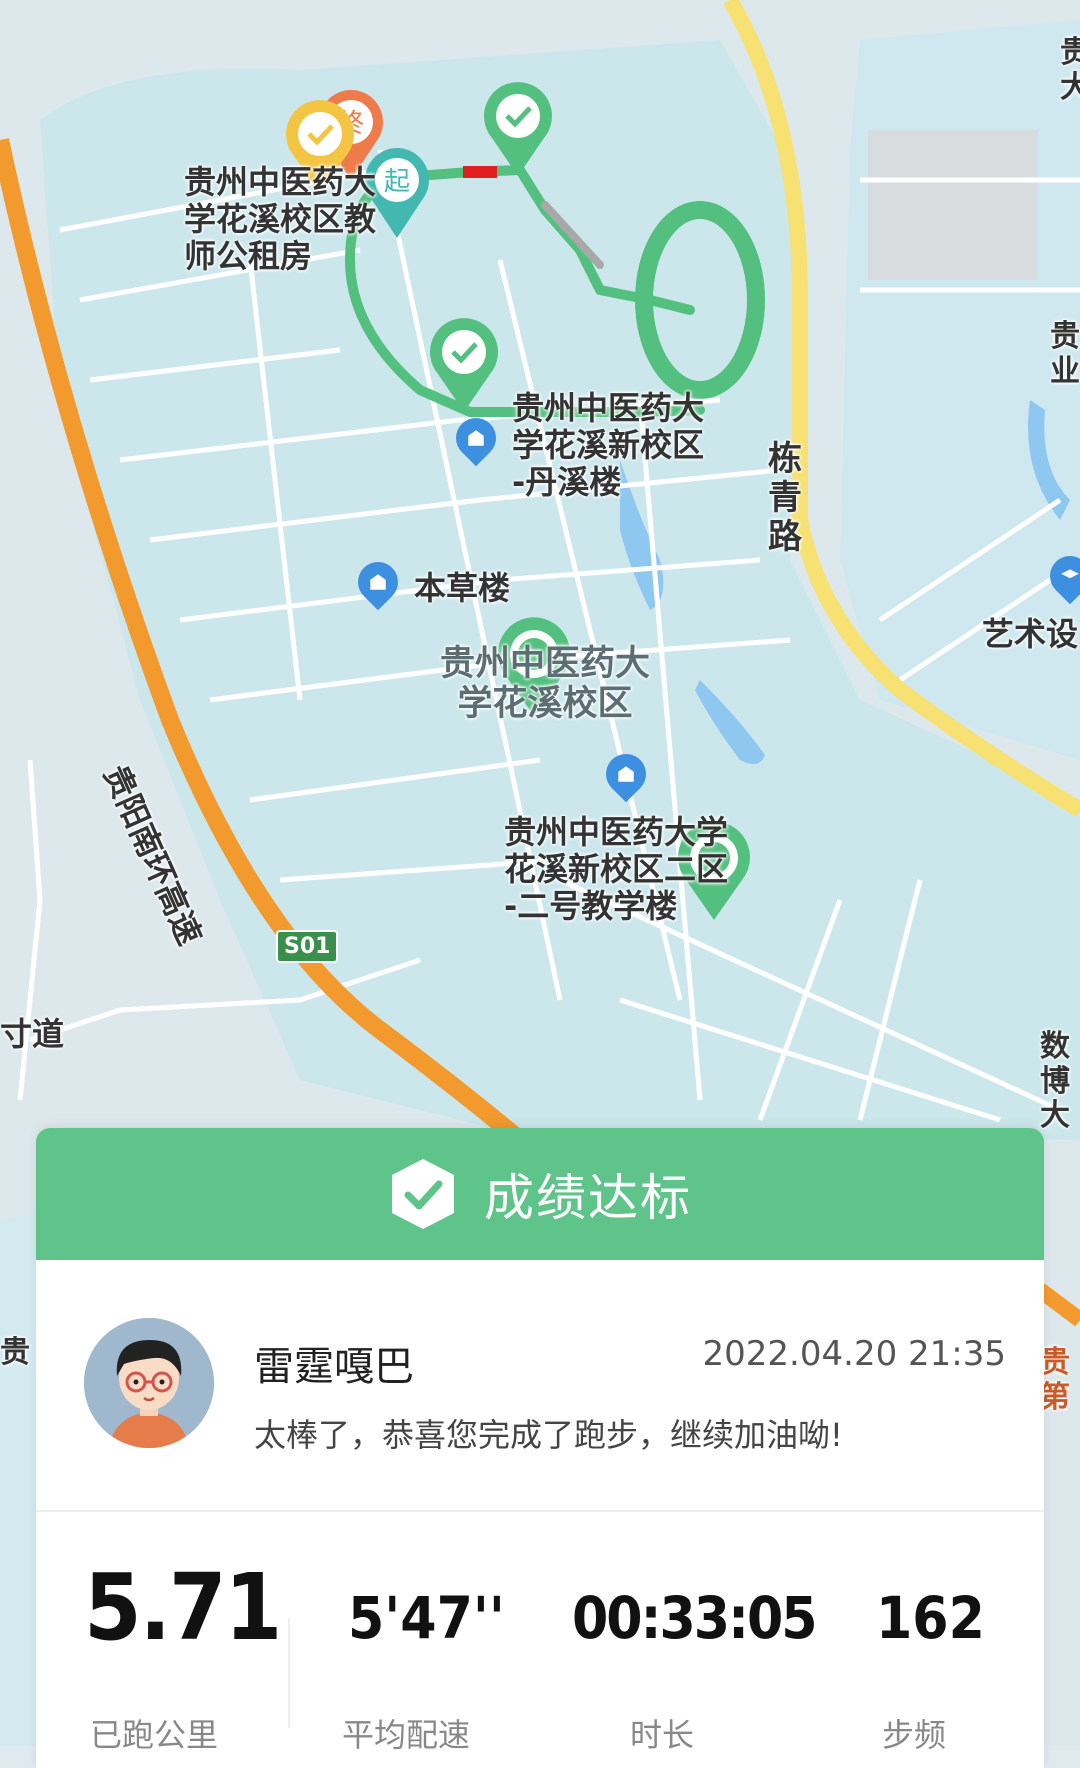 This screenshot has width=1080, height=1768. Describe the element at coordinates (854, 1354) in the screenshot. I see `run-datetime: 2022.04.20 21:35` at that location.